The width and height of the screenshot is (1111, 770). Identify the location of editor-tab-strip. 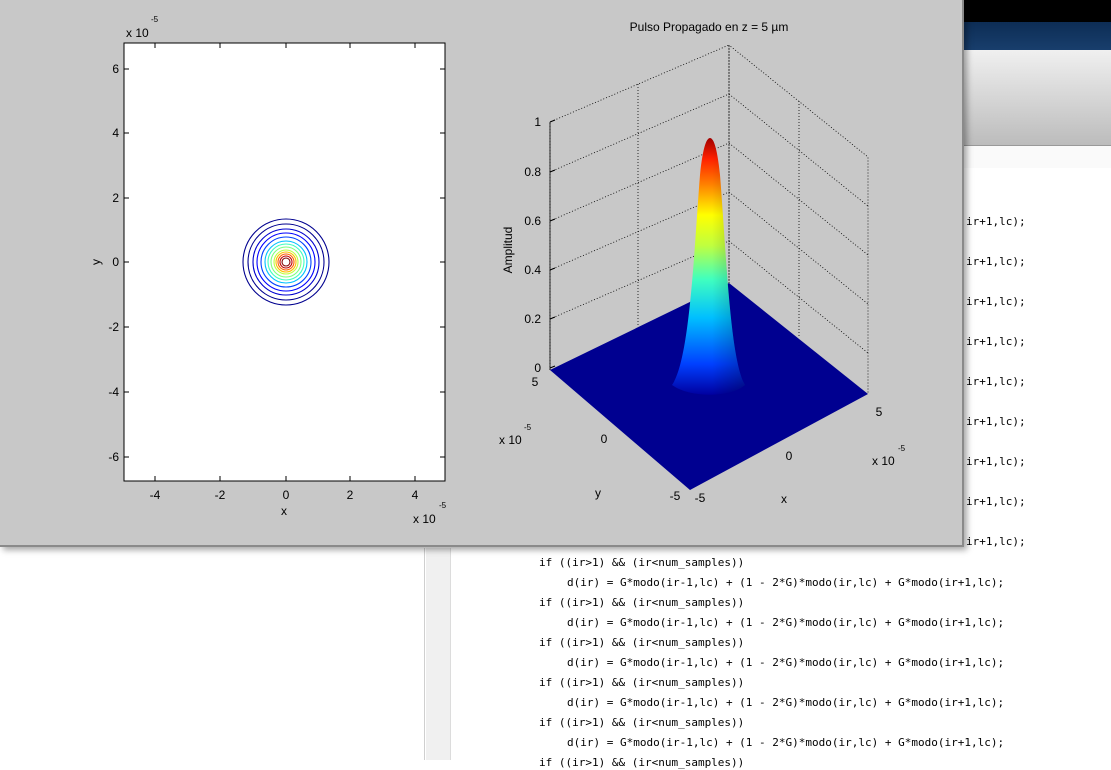
(1035, 157).